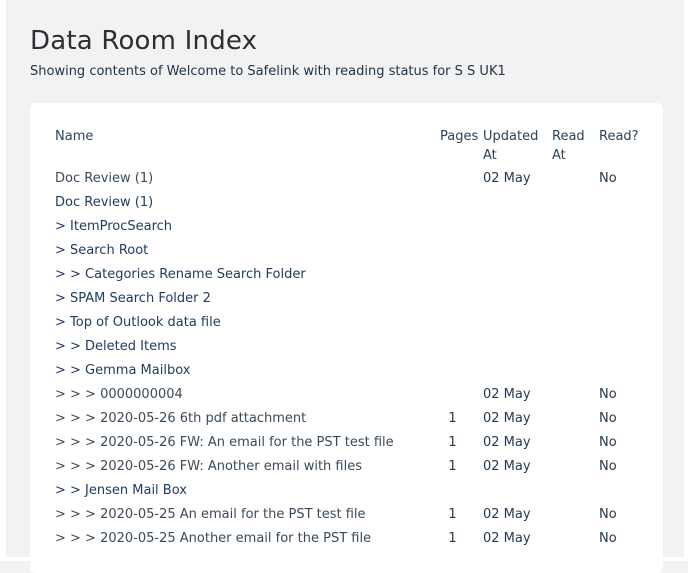 This screenshot has width=688, height=573. I want to click on row-folder-link: > > Jensen Mail Box, so click(121, 490).